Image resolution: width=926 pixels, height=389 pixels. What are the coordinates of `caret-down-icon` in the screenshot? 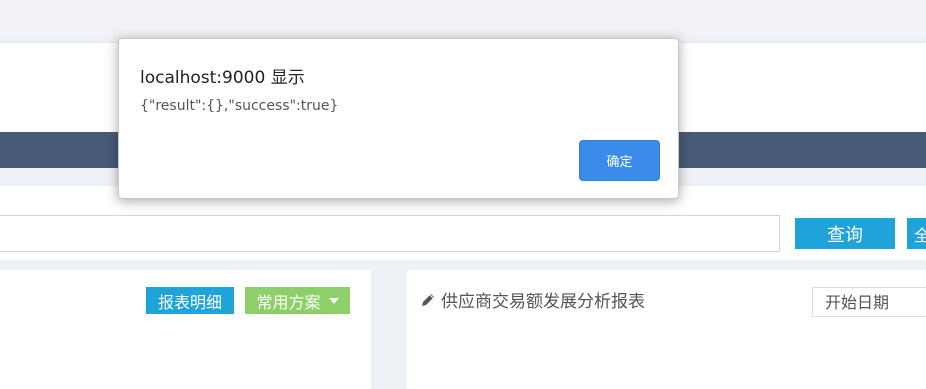 It's located at (333, 300).